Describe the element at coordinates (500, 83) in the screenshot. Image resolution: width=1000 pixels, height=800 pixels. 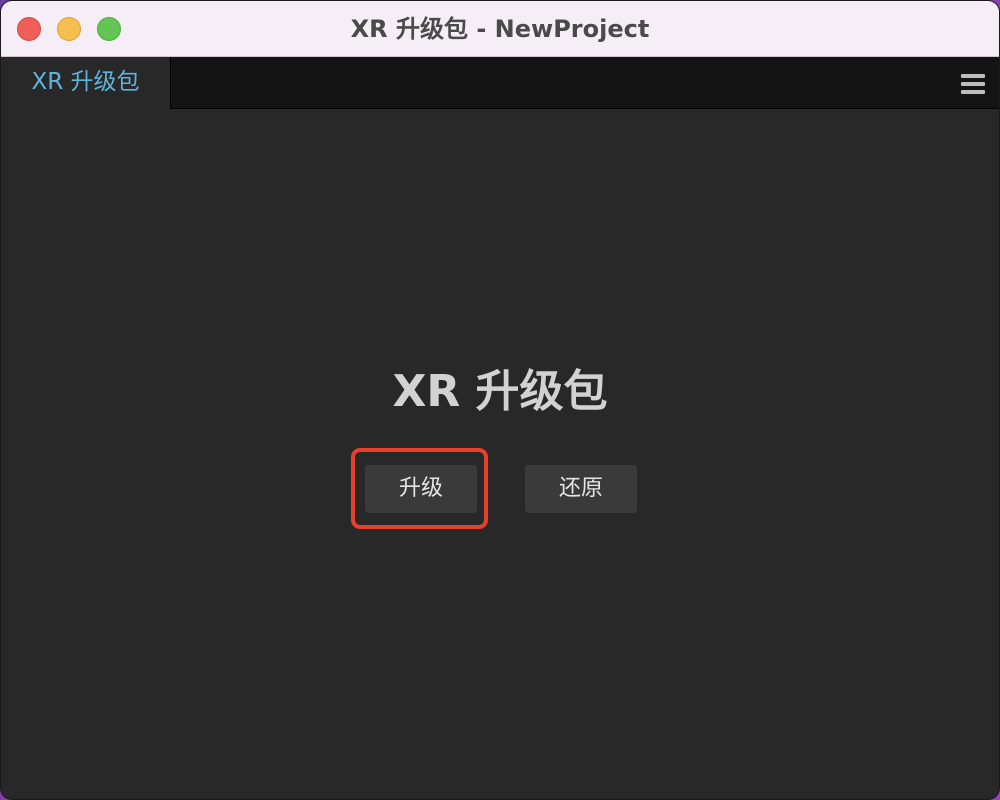
I see `panel-tab-bar: XR 升级包` at that location.